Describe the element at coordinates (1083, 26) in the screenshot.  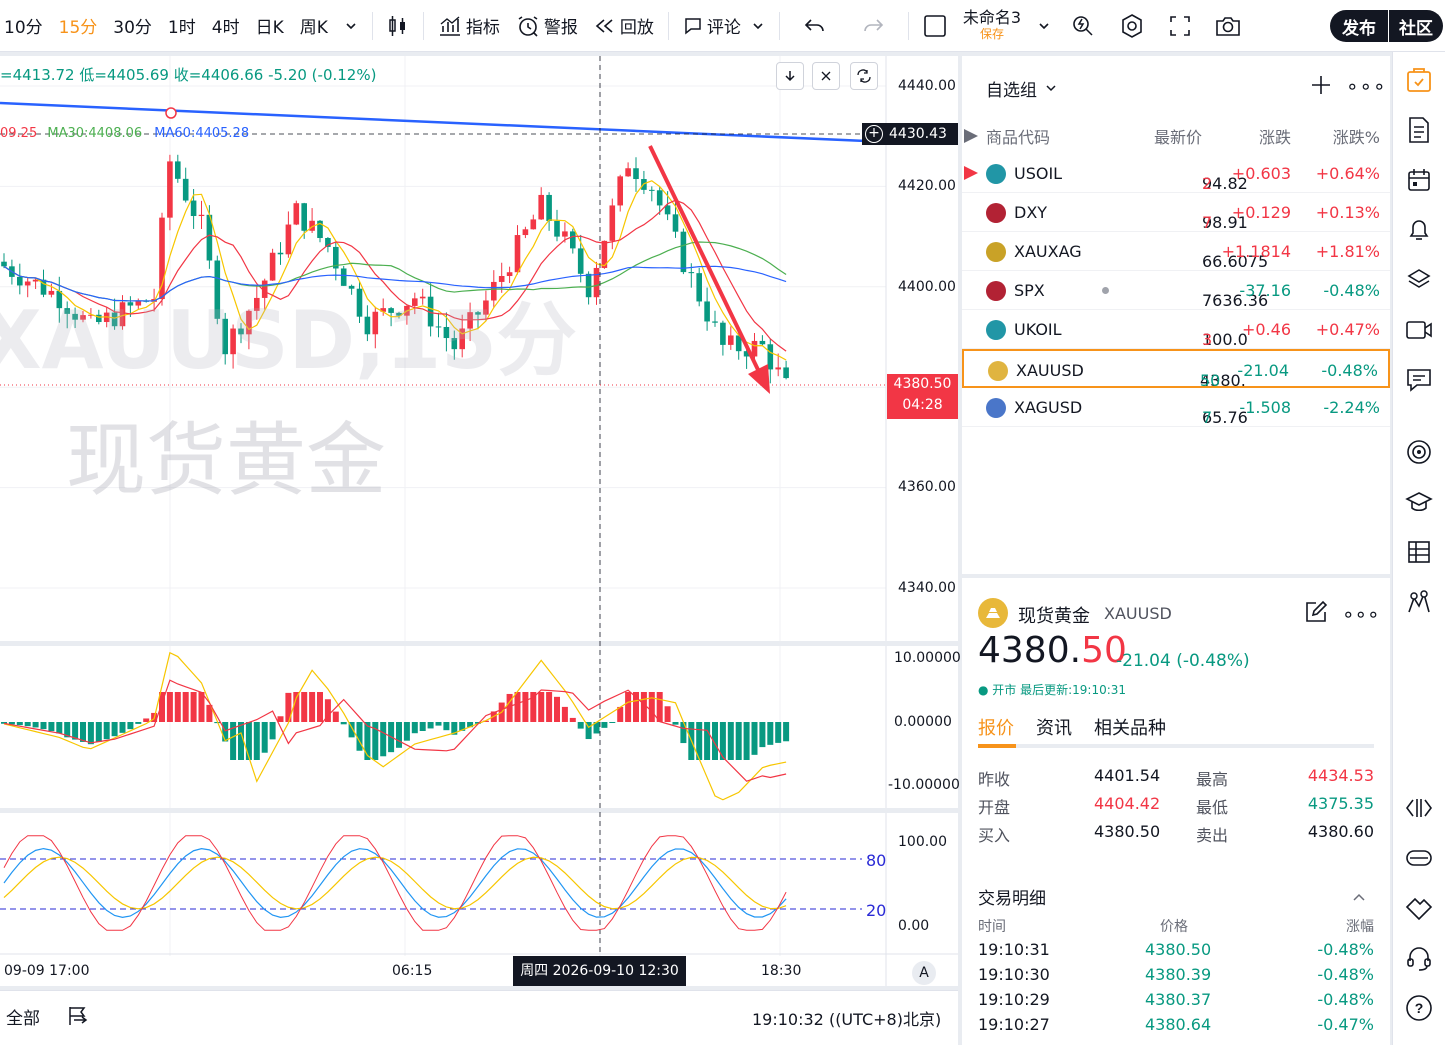
I see `quick-search-button` at that location.